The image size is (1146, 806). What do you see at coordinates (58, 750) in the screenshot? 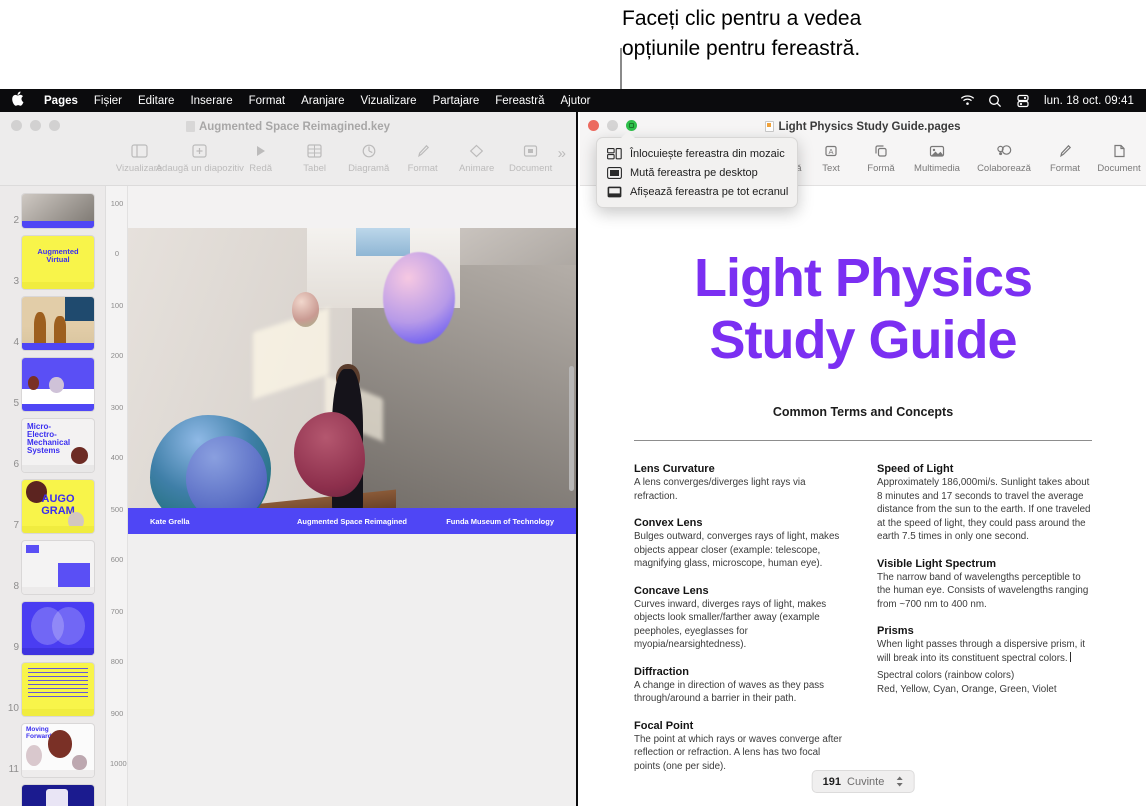
I see `slide-thumbnail: Moving Forward` at bounding box center [58, 750].